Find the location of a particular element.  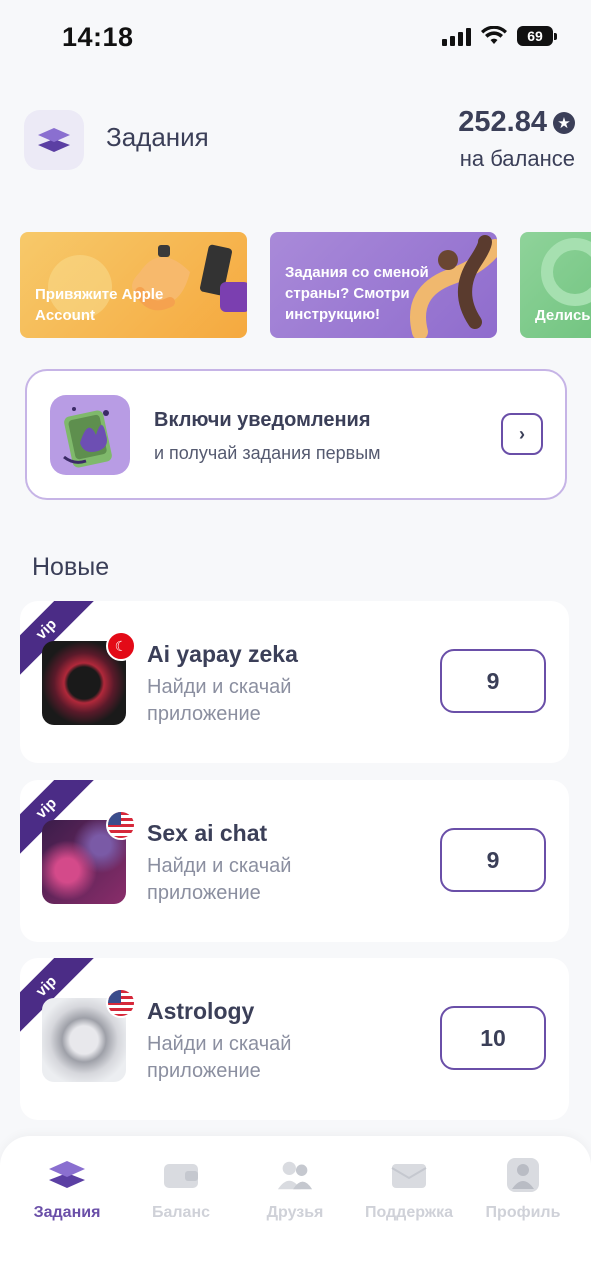

star-icon: ★ is located at coordinates (564, 122).